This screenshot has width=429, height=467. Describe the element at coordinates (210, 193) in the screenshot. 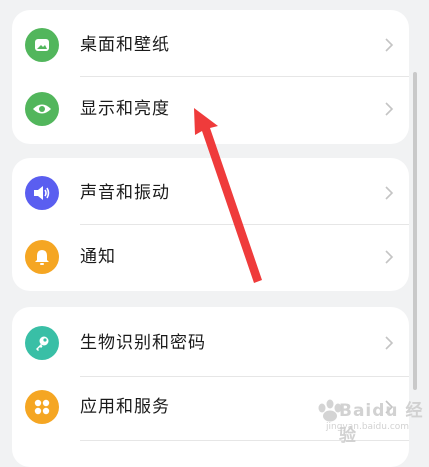

I see `settings-item-sound-vibration: 声音和振动` at that location.